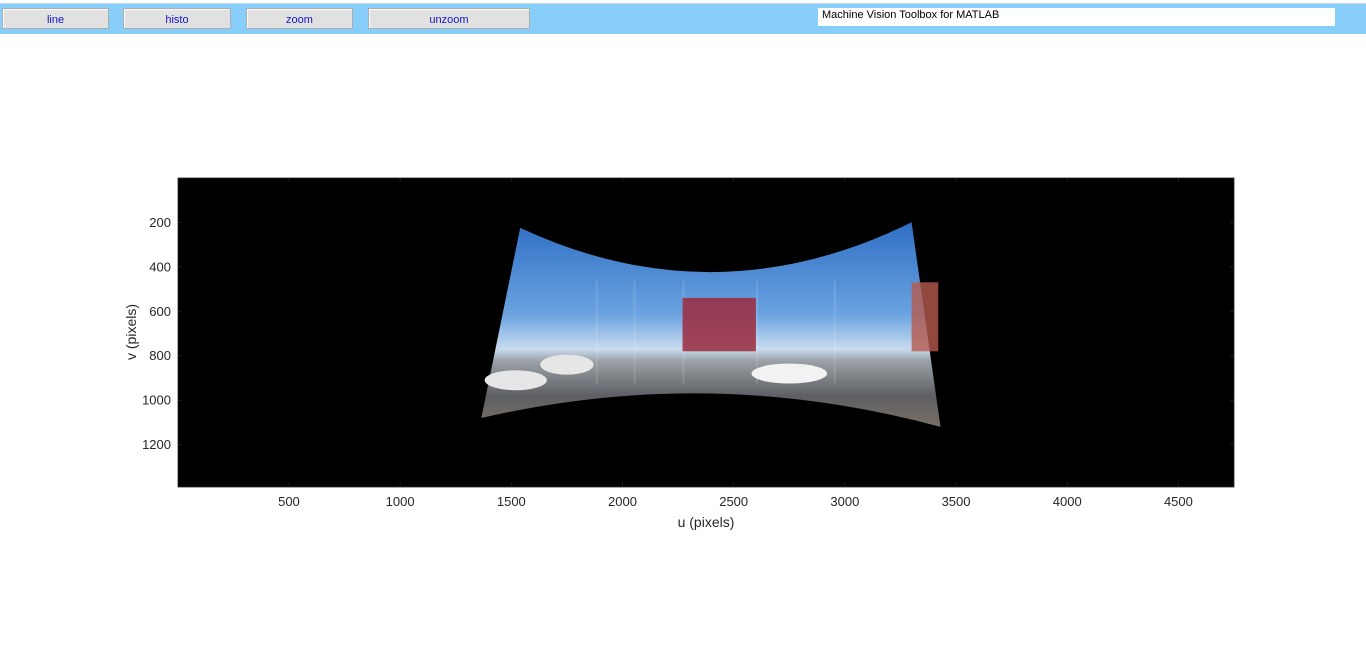  I want to click on right-building-shape, so click(925, 317).